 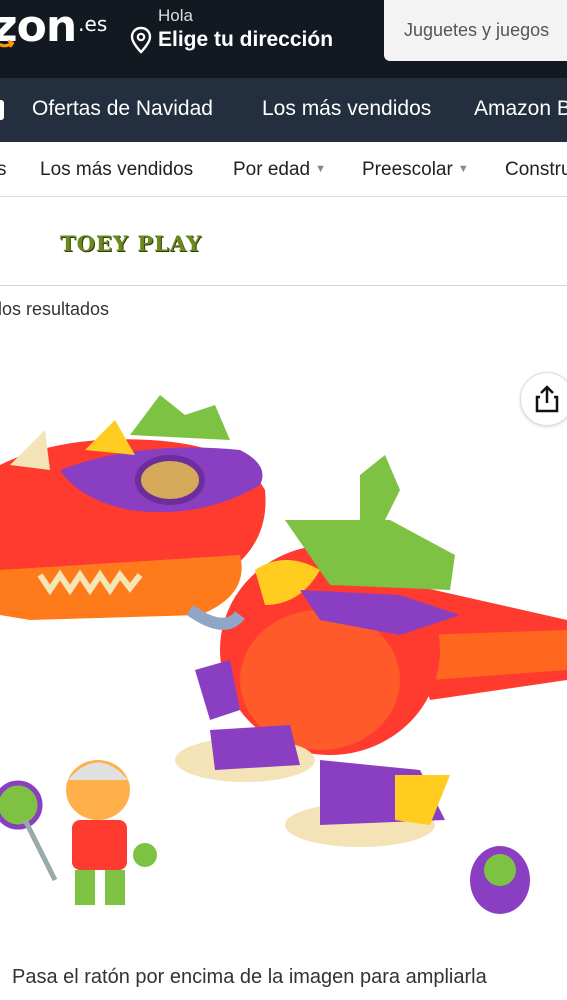 What do you see at coordinates (175, 15) in the screenshot?
I see `location-greeting: Hola` at bounding box center [175, 15].